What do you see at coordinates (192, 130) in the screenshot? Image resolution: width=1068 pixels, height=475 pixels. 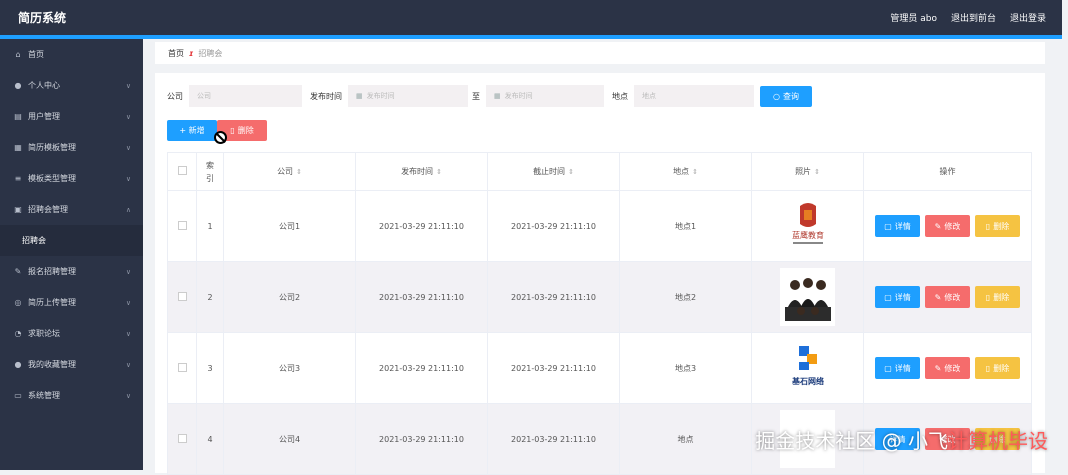 I see `add-button: + 新增` at bounding box center [192, 130].